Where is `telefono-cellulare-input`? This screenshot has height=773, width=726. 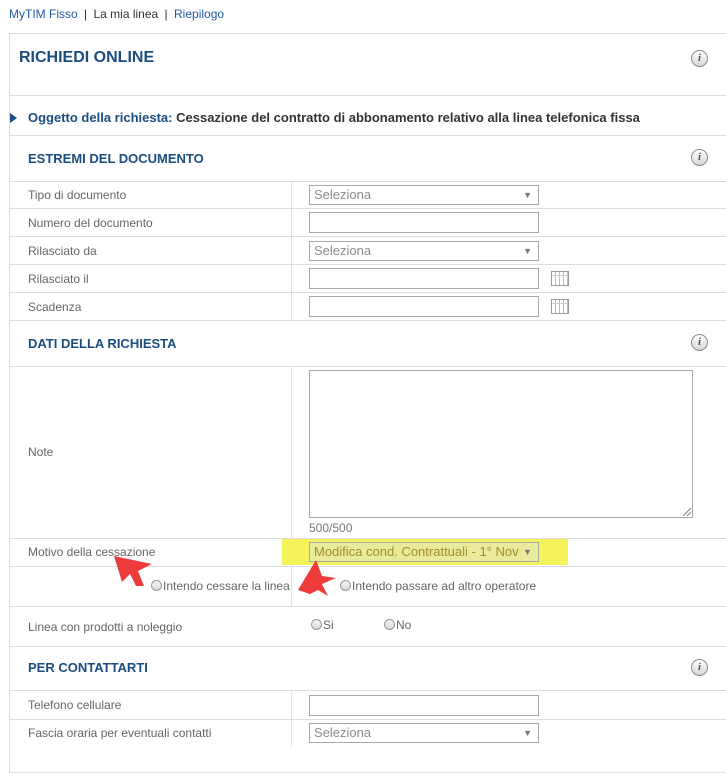 telefono-cellulare-input is located at coordinates (424, 705).